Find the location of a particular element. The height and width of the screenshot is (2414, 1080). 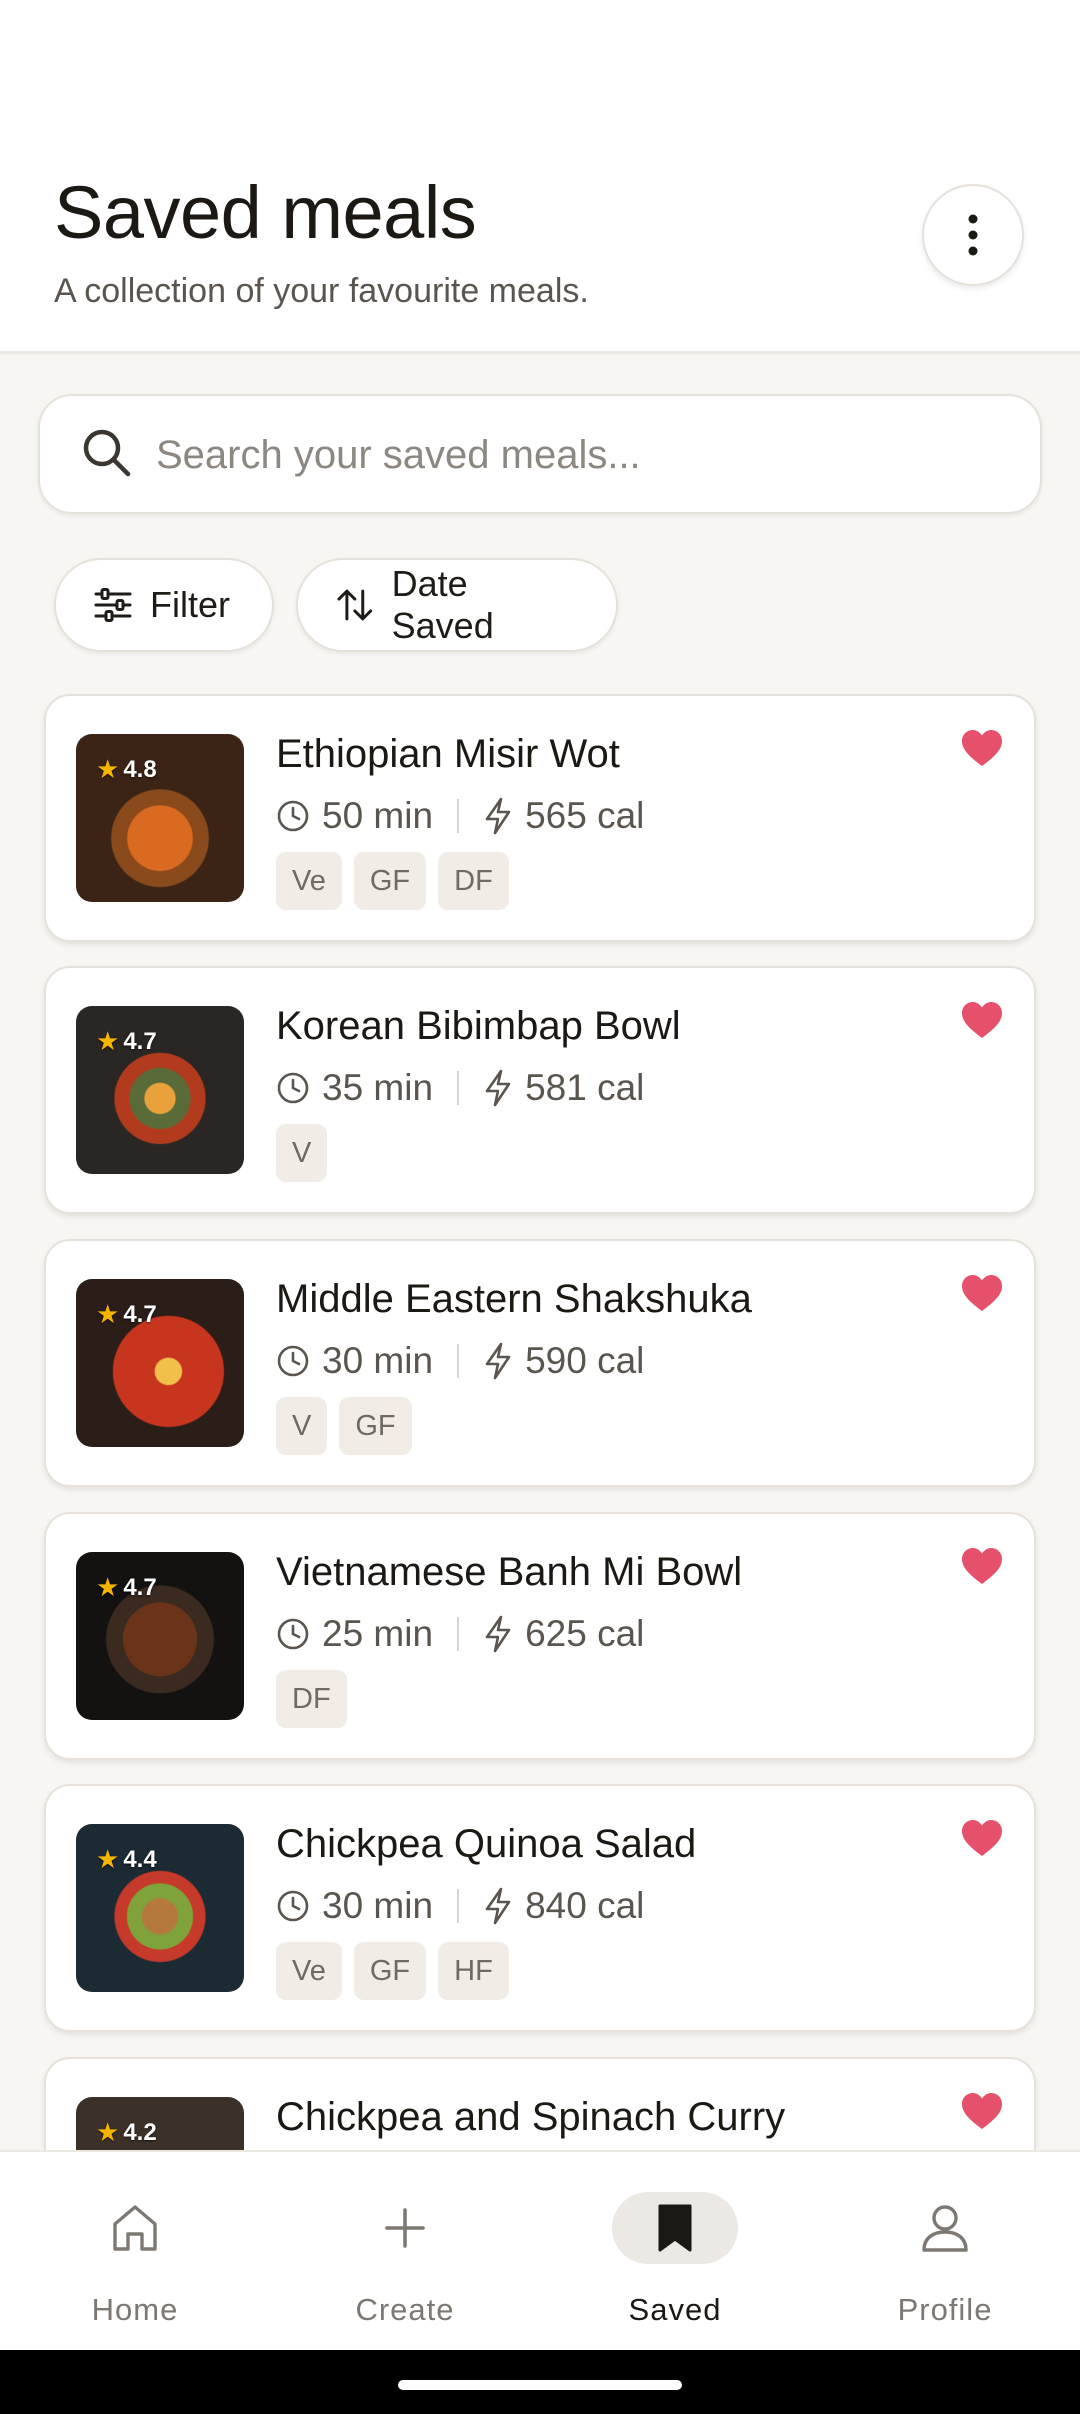

meal-time-value: 30 min is located at coordinates (378, 1905).